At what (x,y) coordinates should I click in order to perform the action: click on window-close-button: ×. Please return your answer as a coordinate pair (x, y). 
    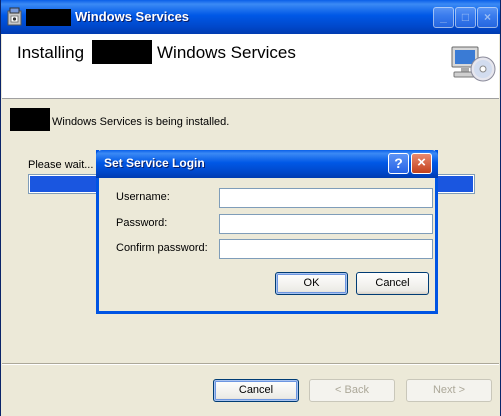
    Looking at the image, I should click on (487, 17).